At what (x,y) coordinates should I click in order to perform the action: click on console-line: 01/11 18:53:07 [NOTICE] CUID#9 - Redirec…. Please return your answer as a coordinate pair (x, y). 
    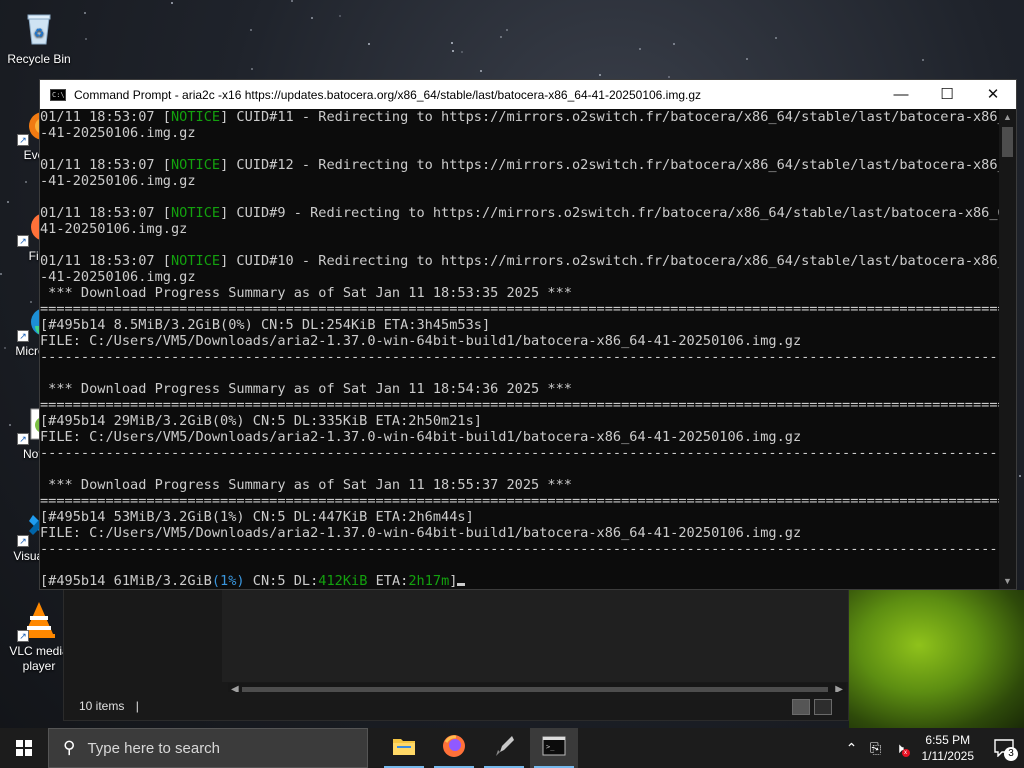
    Looking at the image, I should click on (519, 213).